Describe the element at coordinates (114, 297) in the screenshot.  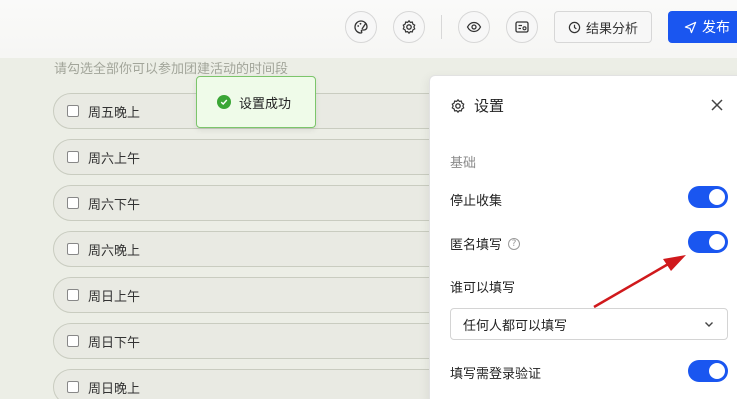
I see `option-label: 周日上午` at that location.